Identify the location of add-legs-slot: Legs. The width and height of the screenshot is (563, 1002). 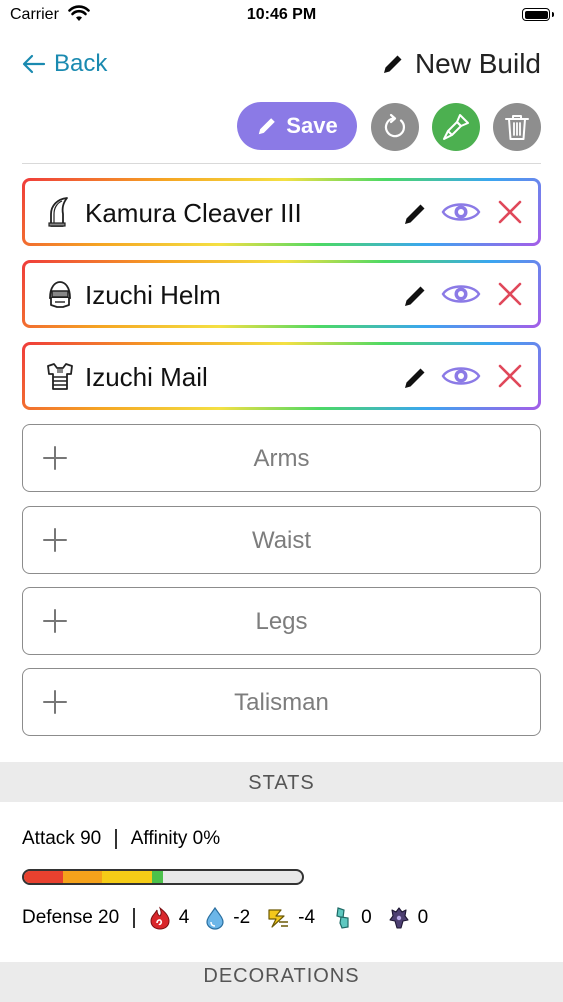
(281, 621).